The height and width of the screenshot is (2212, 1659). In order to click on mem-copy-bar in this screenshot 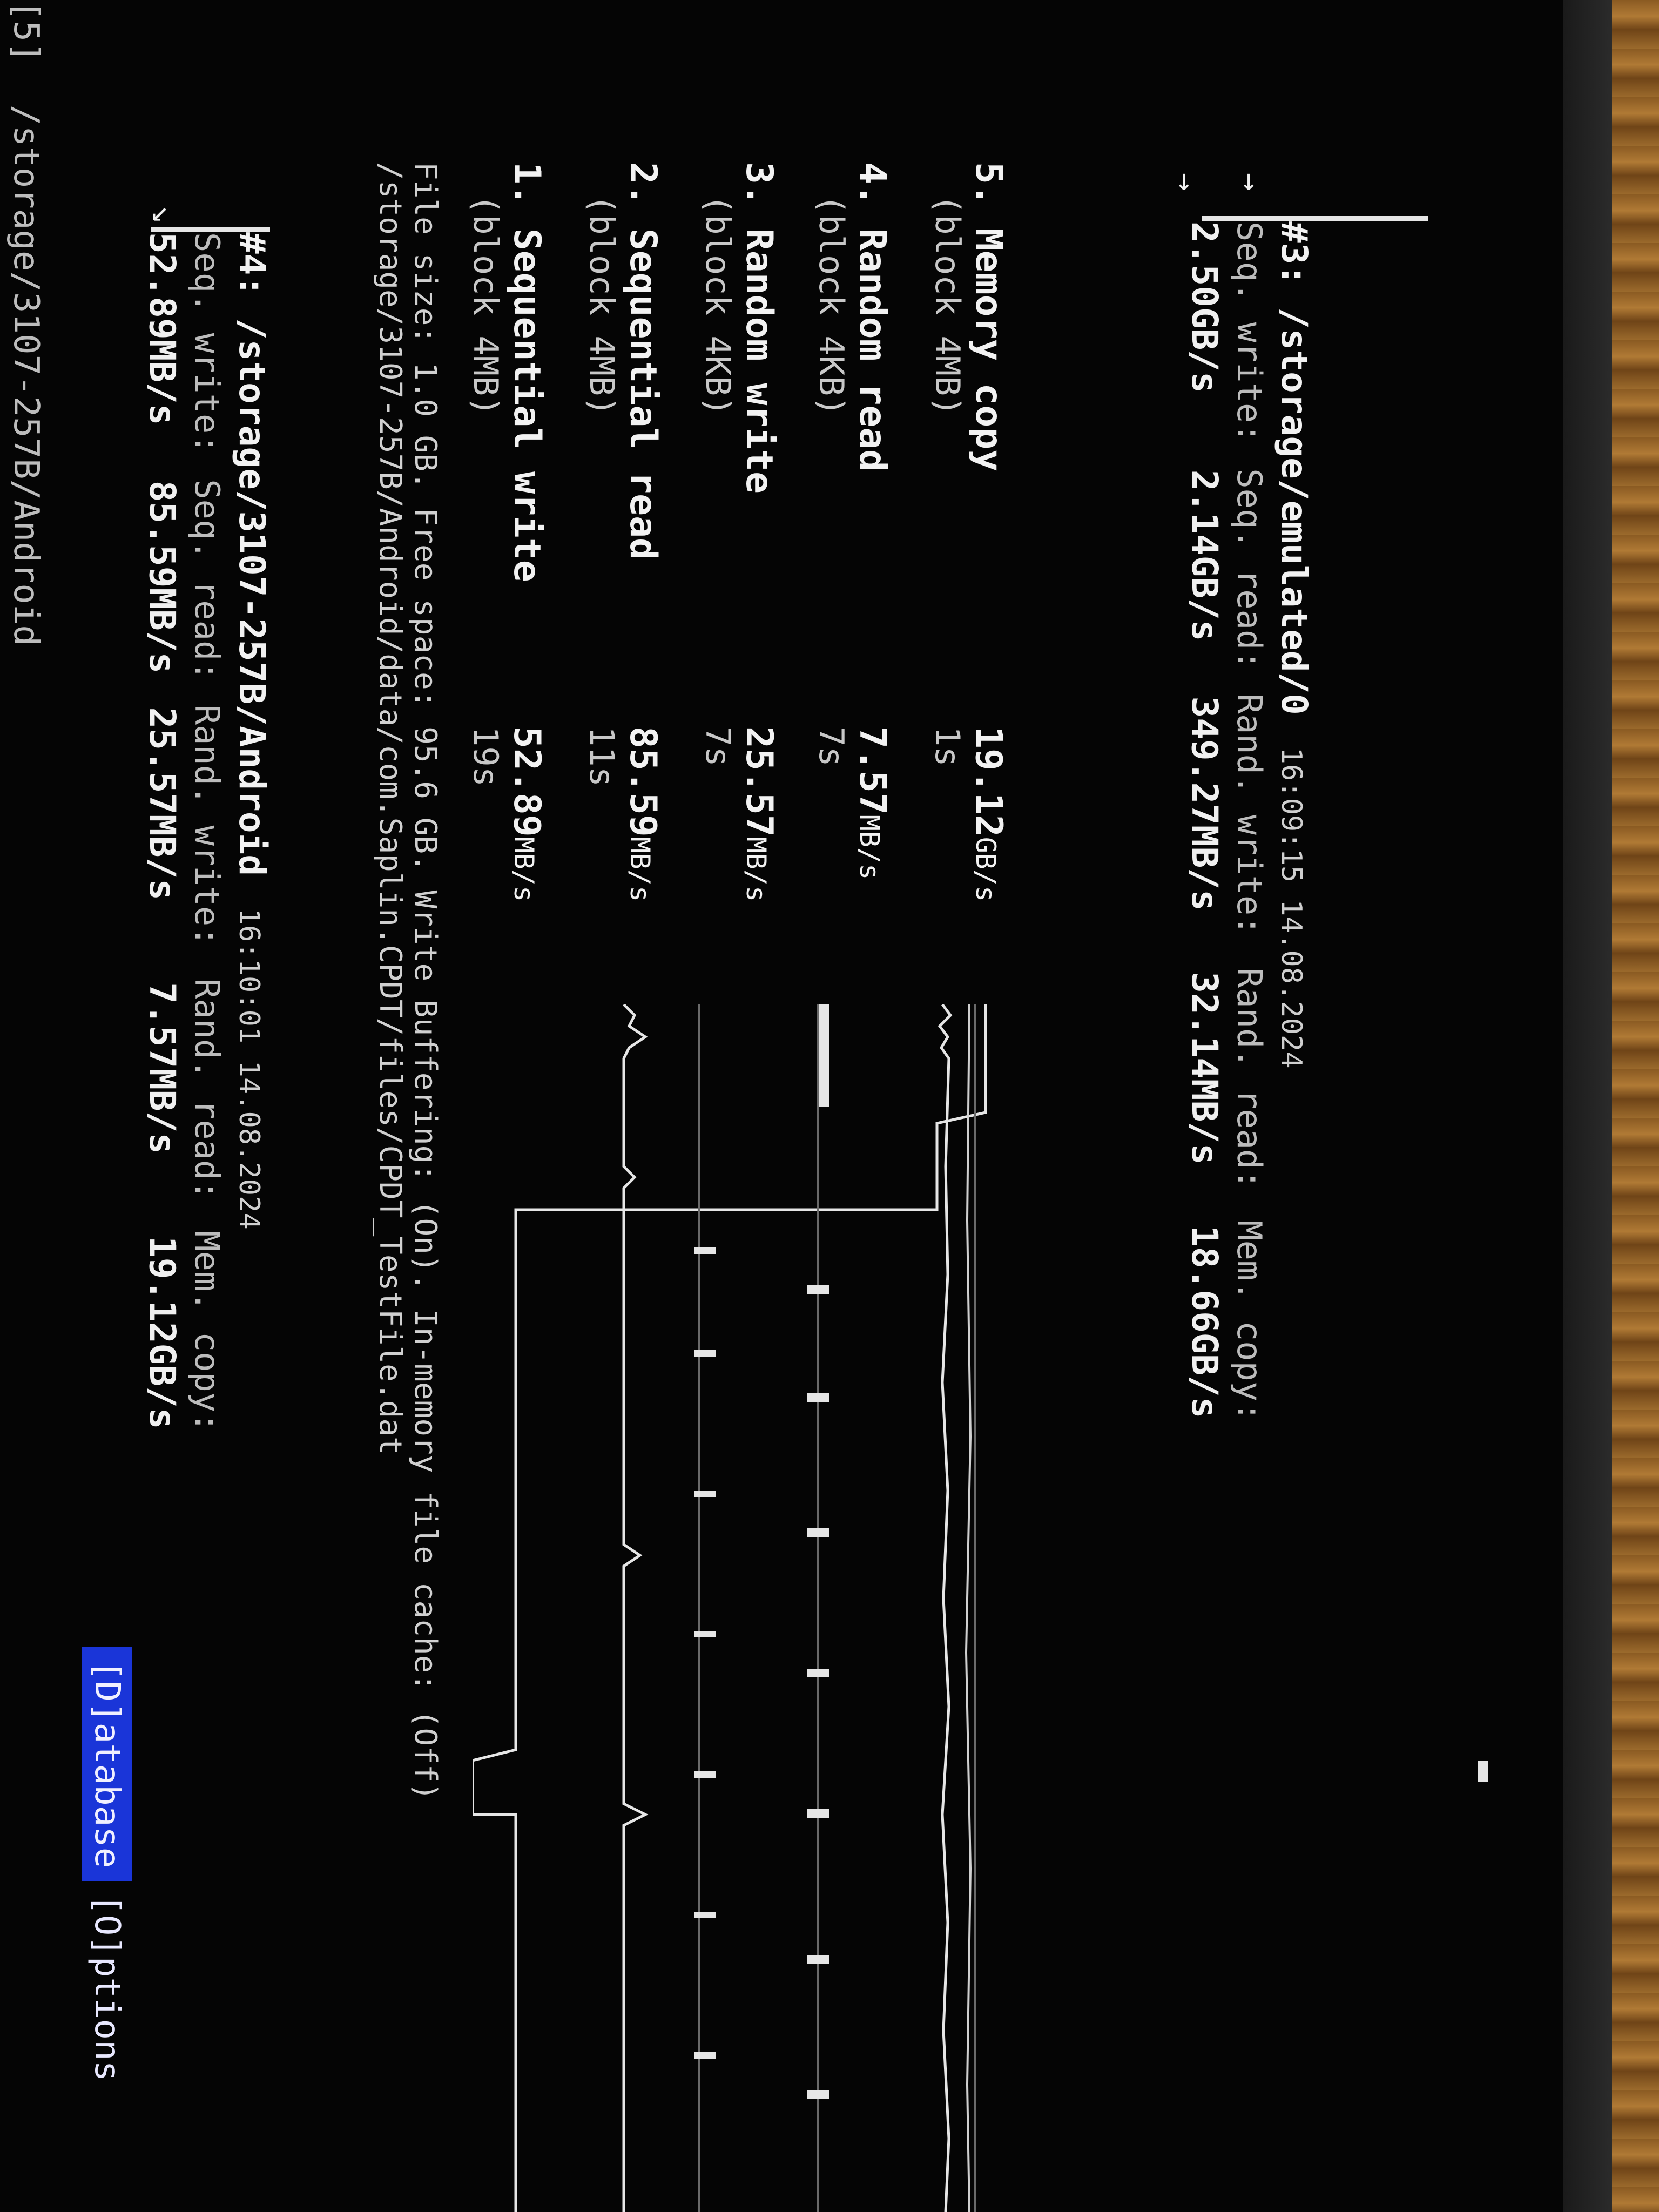, I will do `click(824, 1055)`.